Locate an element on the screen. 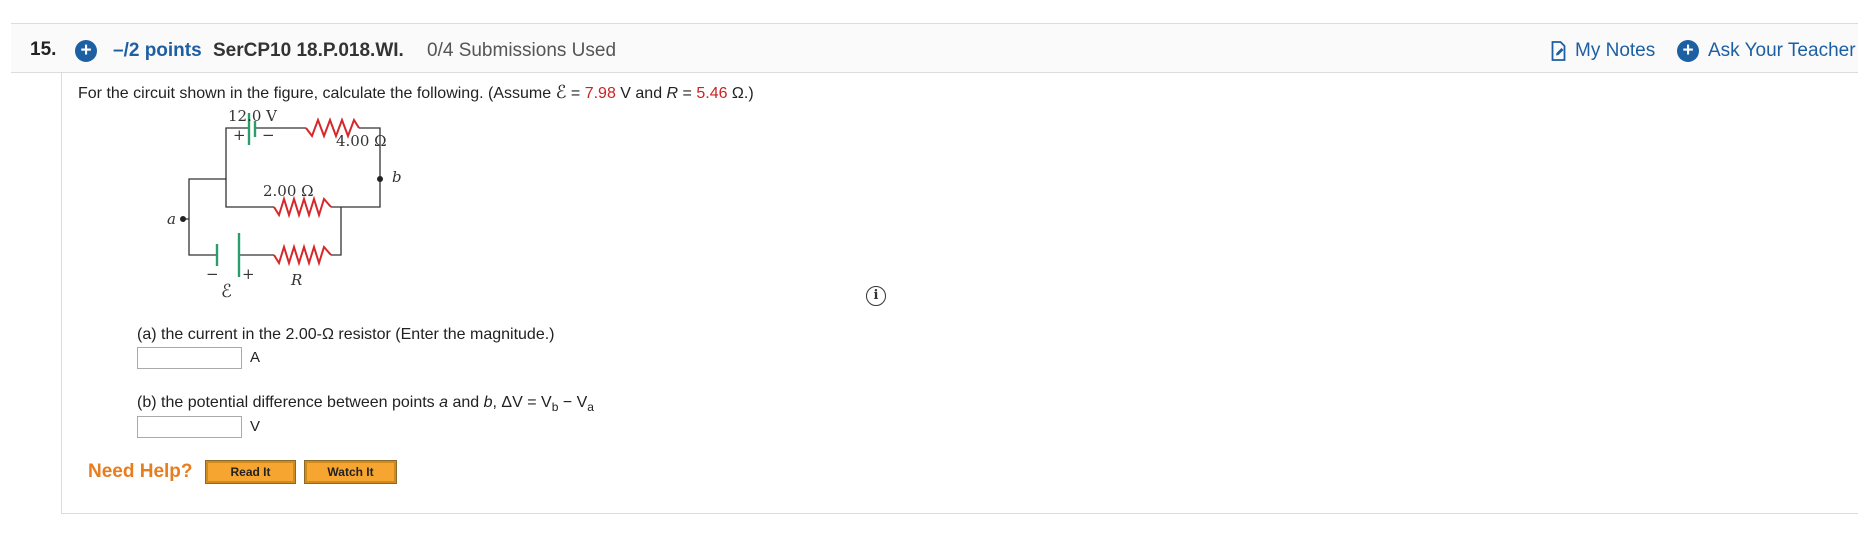  point-a-dot is located at coordinates (183, 219).